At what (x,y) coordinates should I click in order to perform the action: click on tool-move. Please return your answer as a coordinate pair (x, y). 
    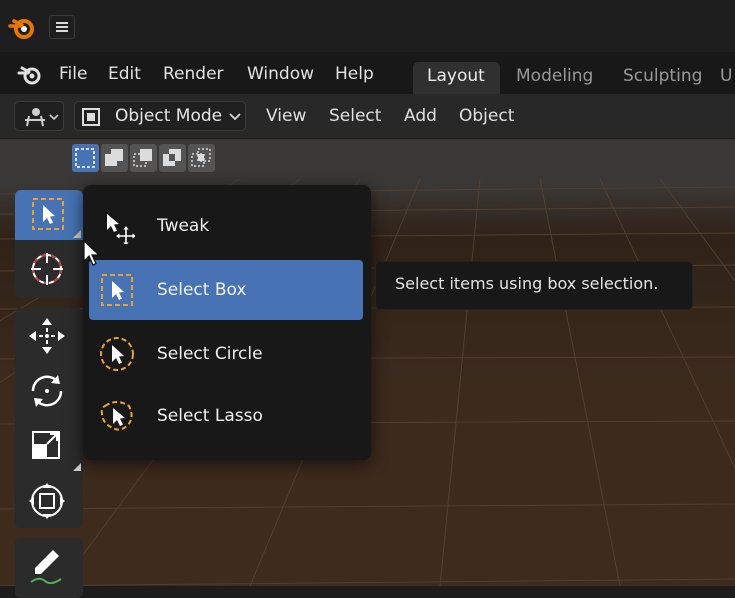
    Looking at the image, I should click on (49, 335).